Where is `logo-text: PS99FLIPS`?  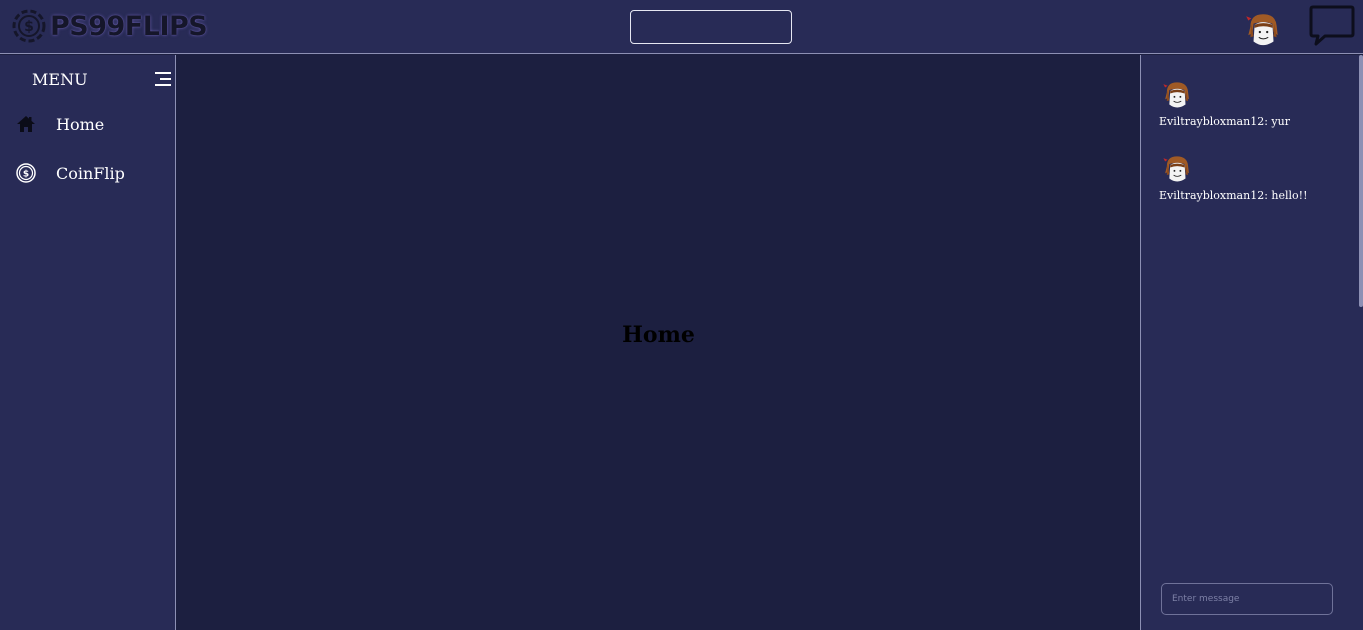
logo-text: PS99FLIPS is located at coordinates (129, 26).